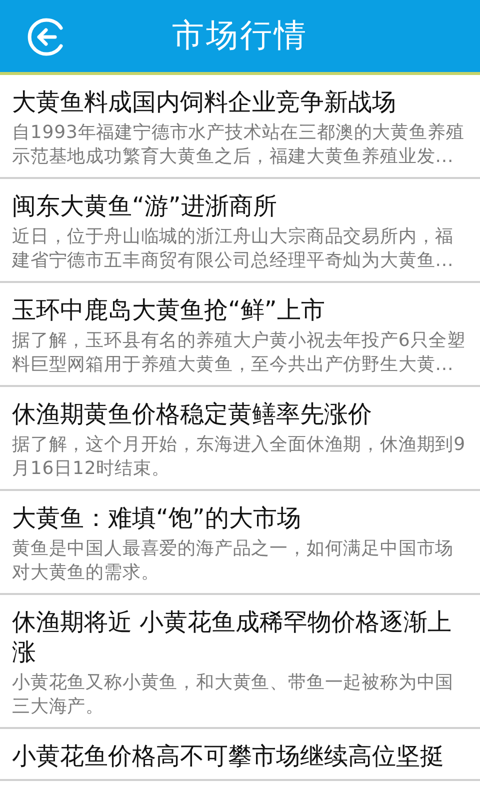 This screenshot has height=800, width=480. I want to click on article-title: 玉环中鹿岛大黄鱼抢“鲜”上市, so click(169, 310).